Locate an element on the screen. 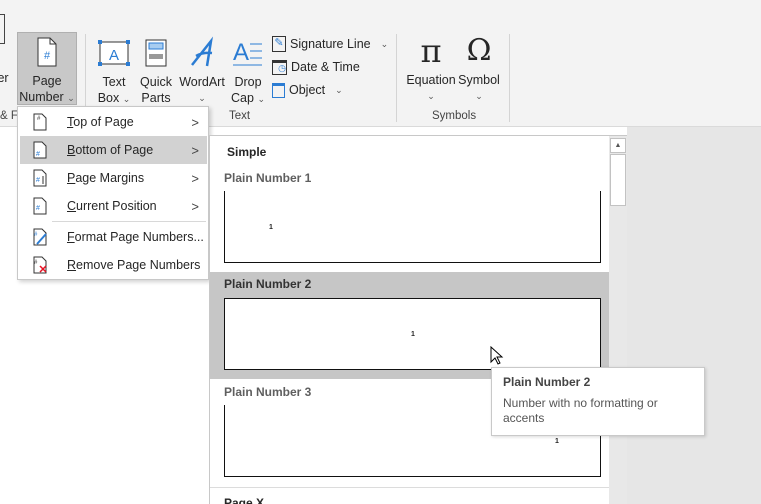 The width and height of the screenshot is (761, 504). section-header-simple: Simple is located at coordinates (247, 152).